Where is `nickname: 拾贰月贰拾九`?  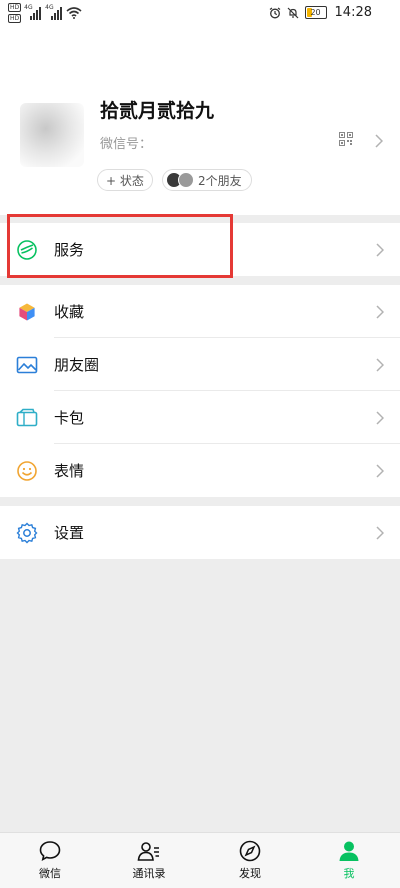
nickname: 拾贰月贰拾九 is located at coordinates (157, 111).